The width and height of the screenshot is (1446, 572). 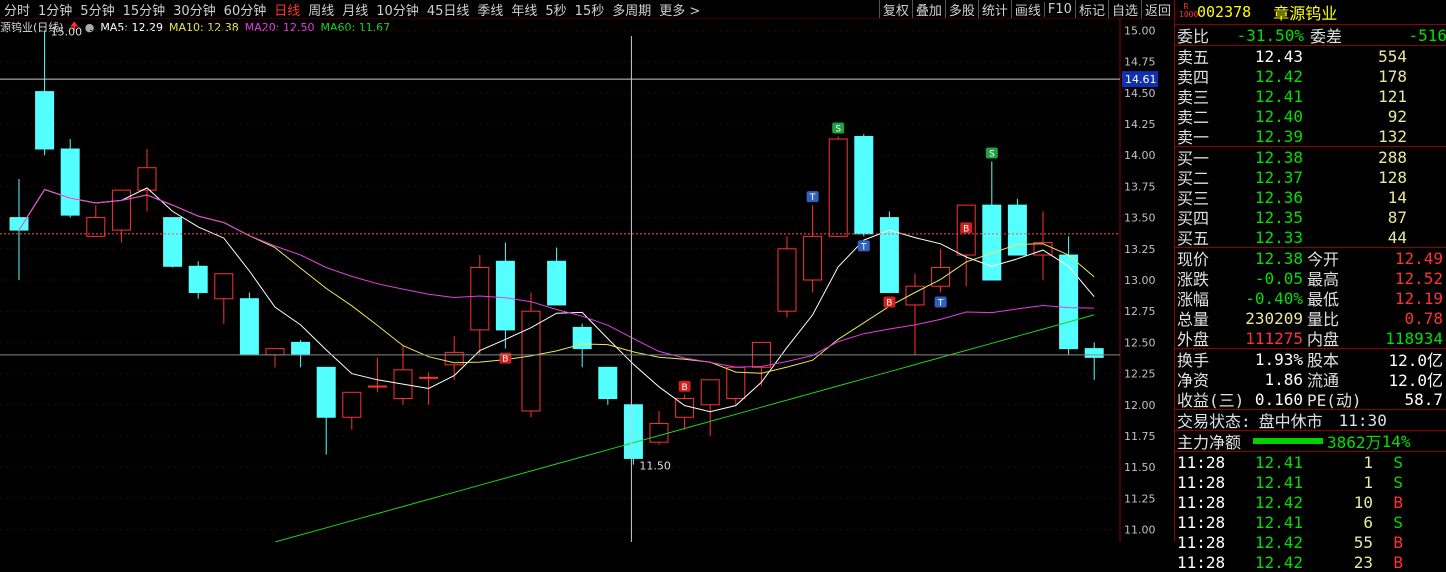 What do you see at coordinates (1278, 177) in the screenshot?
I see `buy-price: 12.37` at bounding box center [1278, 177].